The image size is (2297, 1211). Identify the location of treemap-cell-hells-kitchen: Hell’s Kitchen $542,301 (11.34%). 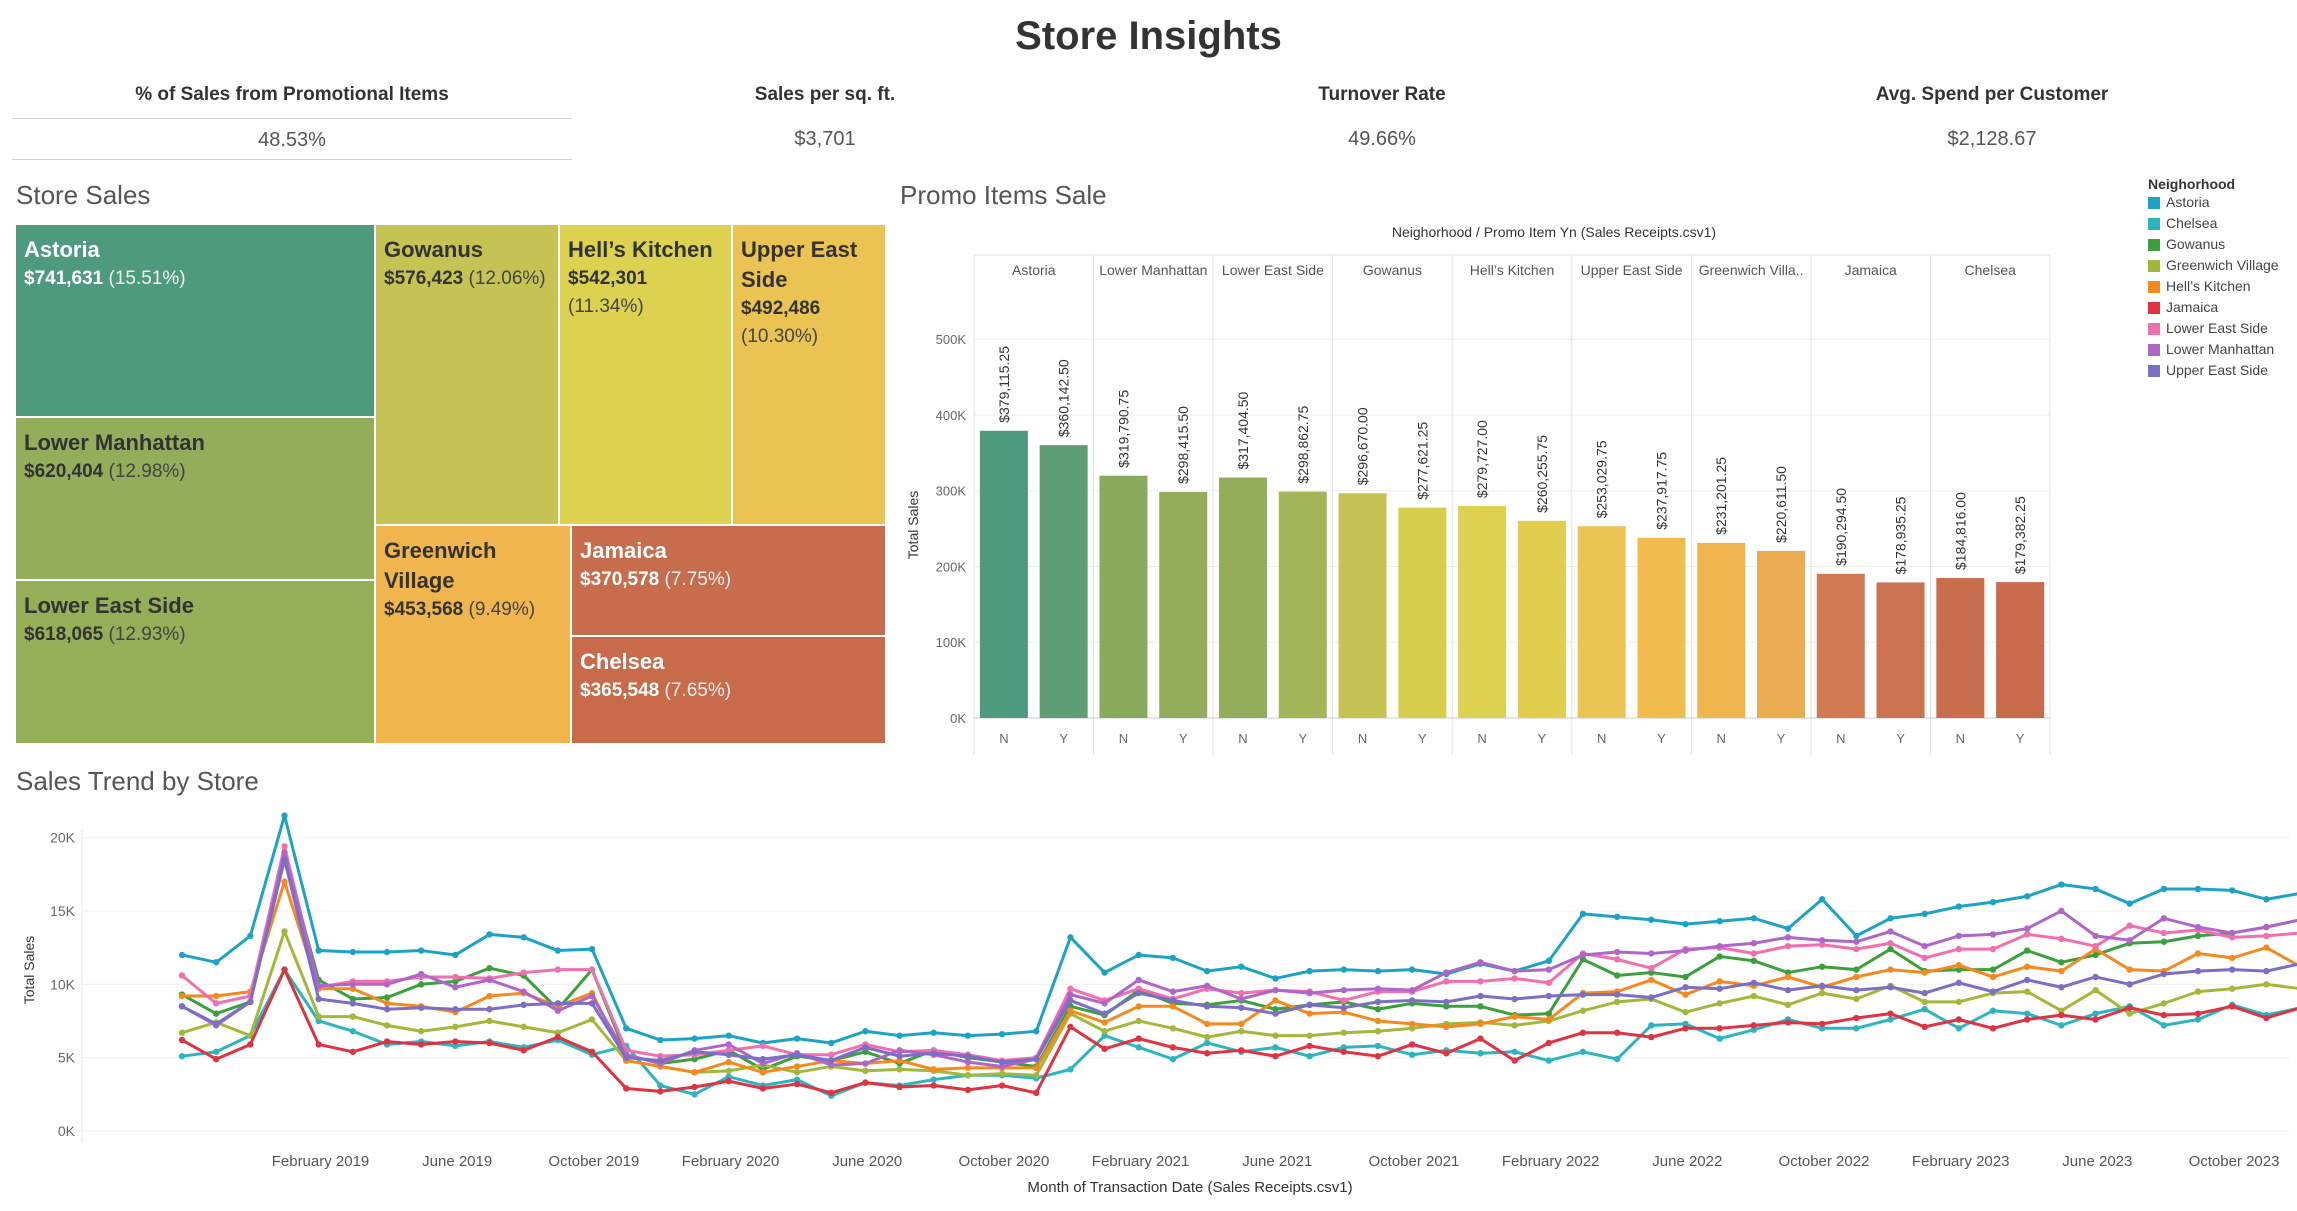
(645, 374).